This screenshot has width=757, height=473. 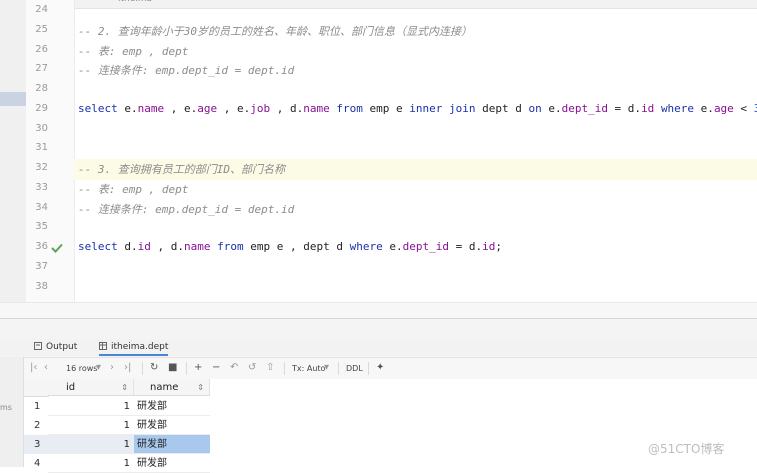 I want to click on line-number: 27, so click(x=41, y=69).